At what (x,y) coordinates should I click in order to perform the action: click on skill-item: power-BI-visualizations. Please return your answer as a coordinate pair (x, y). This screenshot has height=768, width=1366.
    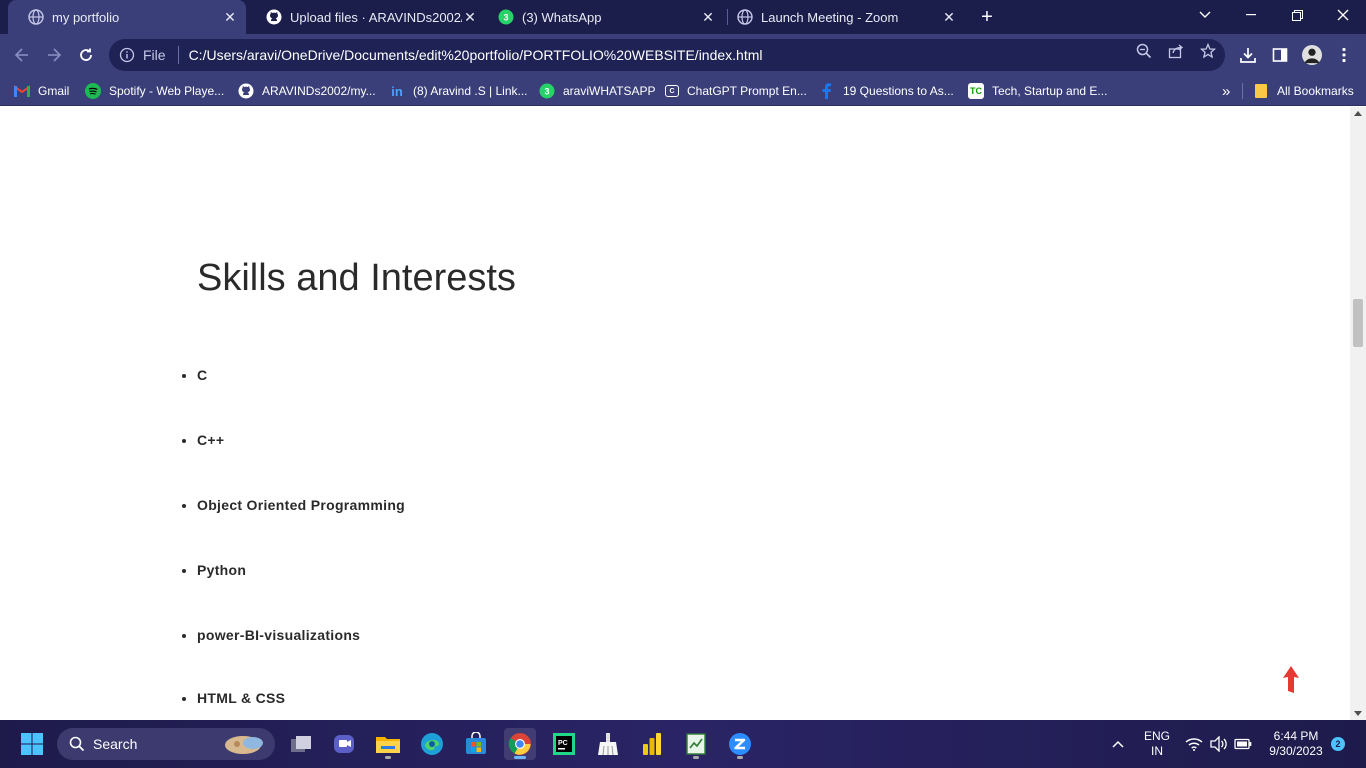
    Looking at the image, I should click on (271, 635).